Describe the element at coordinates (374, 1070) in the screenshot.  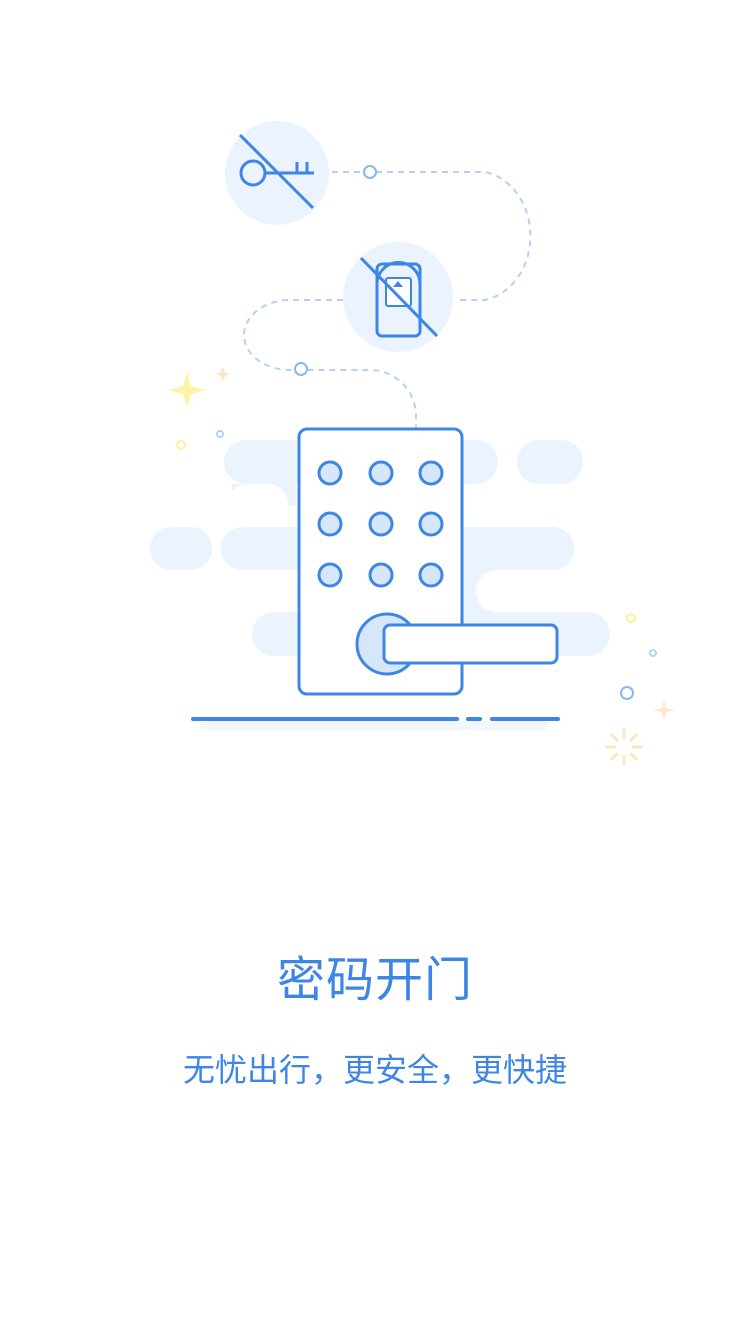
I see `page-subtitle: 无忧出行，更安全，更快捷` at that location.